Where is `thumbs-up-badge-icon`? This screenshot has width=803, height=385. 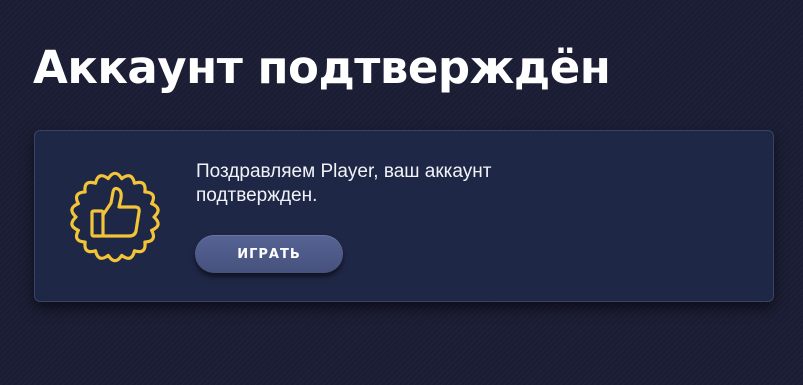
thumbs-up-badge-icon is located at coordinates (115, 217).